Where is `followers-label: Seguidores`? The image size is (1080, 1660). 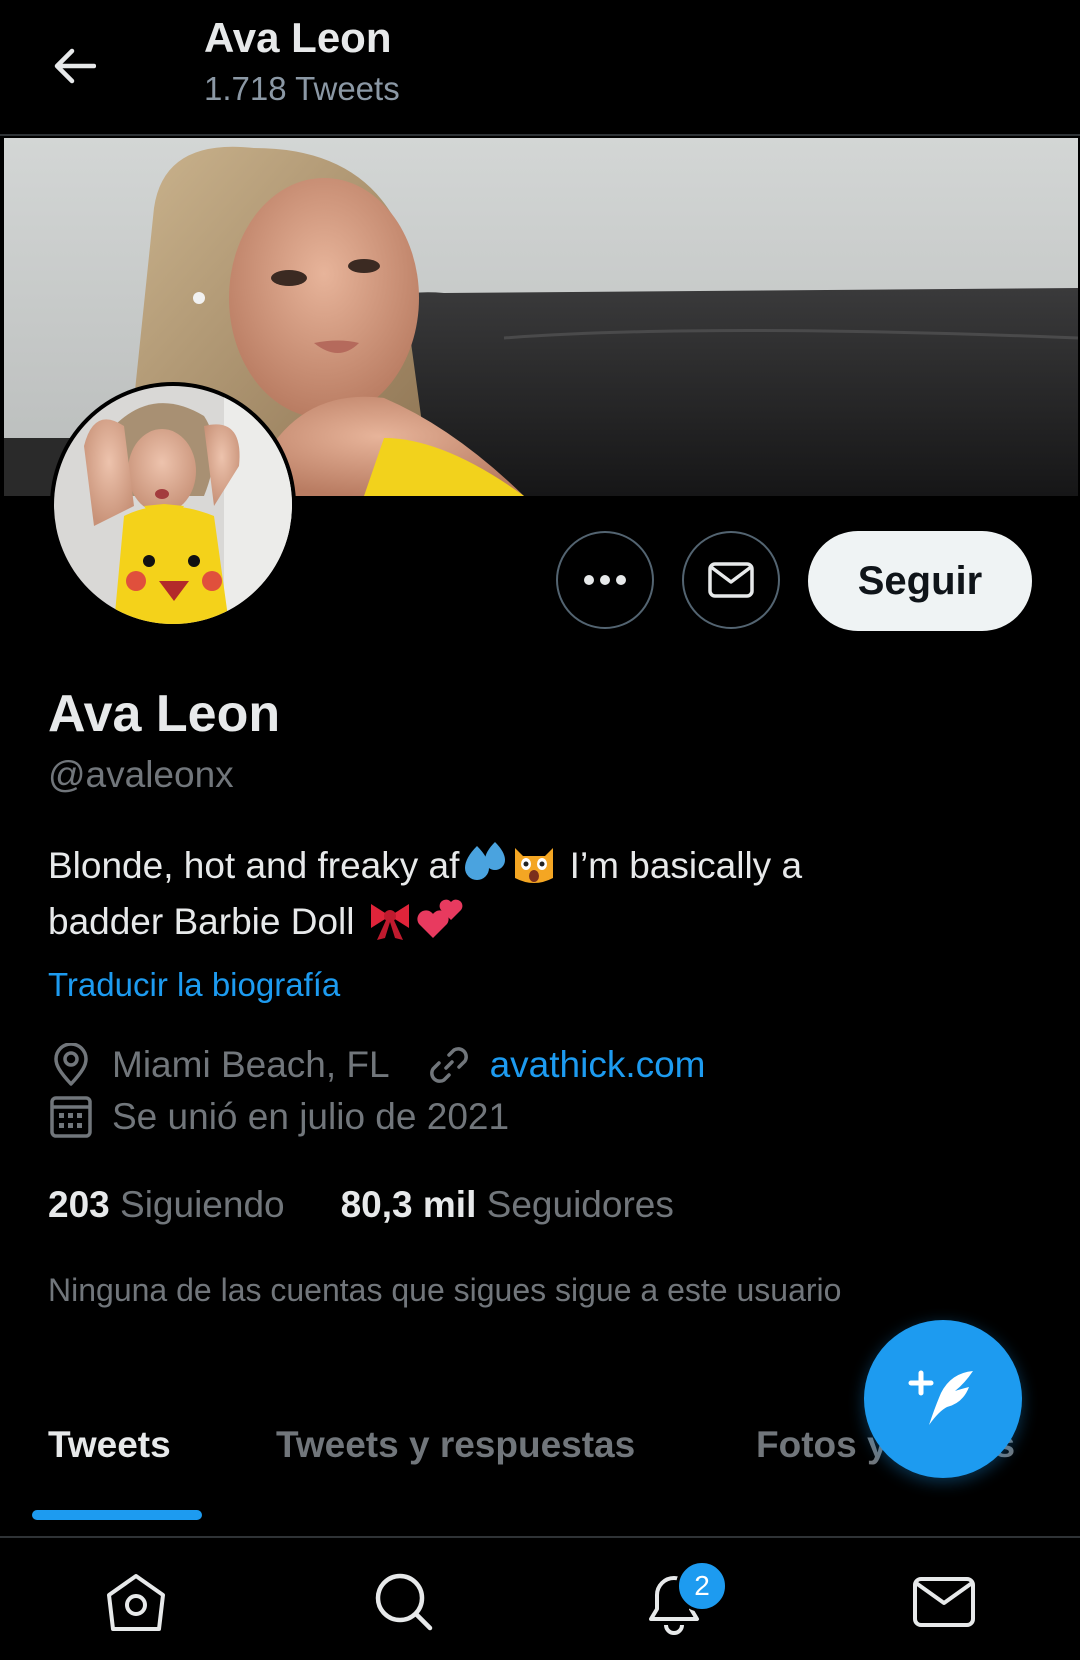
followers-label: Seguidores is located at coordinates (580, 1204).